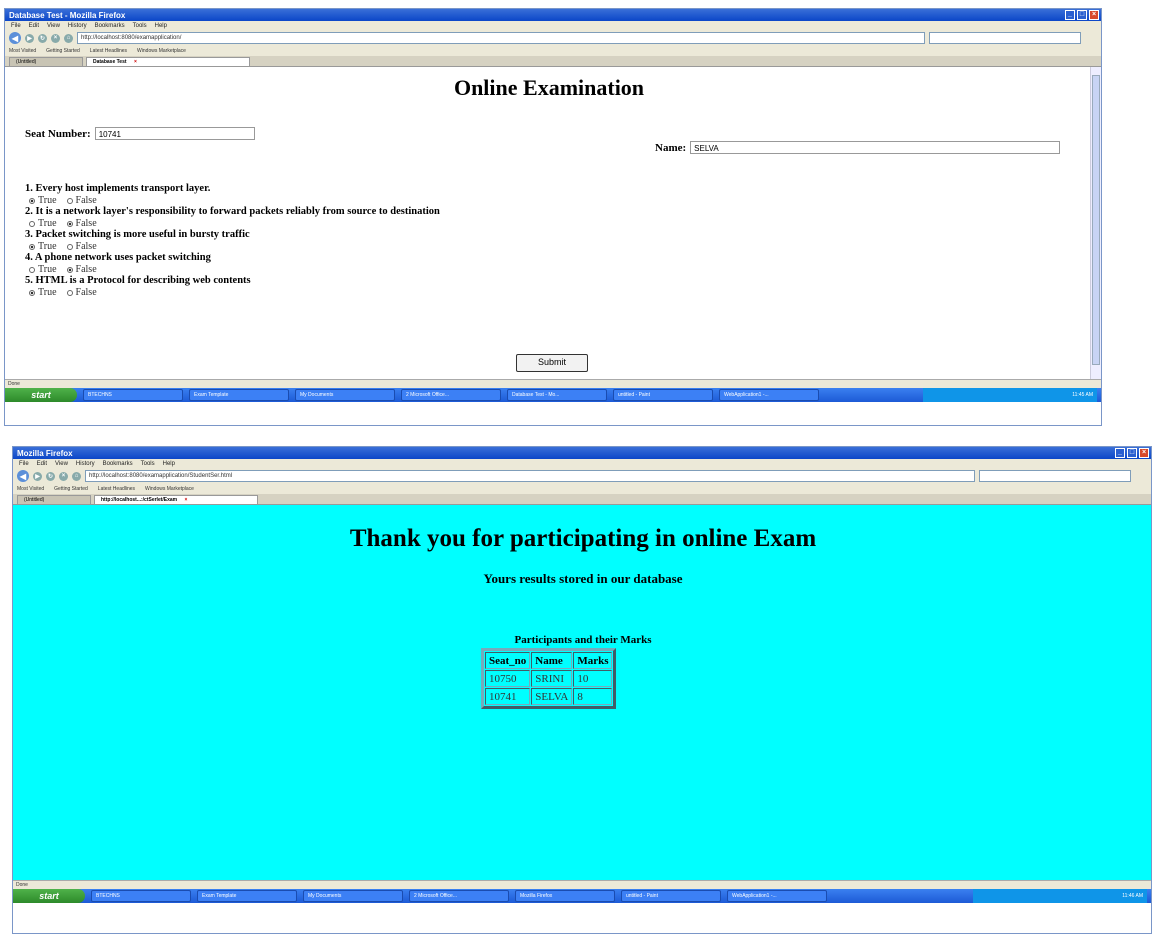 Image resolution: width=1160 pixels, height=937 pixels. What do you see at coordinates (552, 678) in the screenshot?
I see `cell-name: SRINI` at bounding box center [552, 678].